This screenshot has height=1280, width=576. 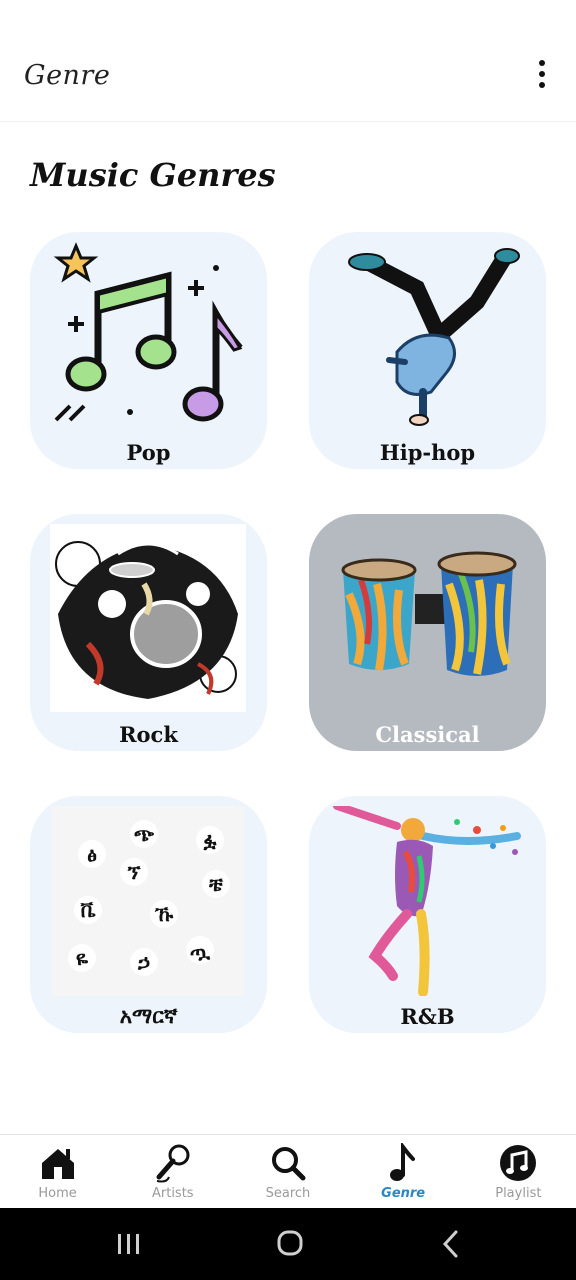 I want to click on genre-label: Classical, so click(x=427, y=734).